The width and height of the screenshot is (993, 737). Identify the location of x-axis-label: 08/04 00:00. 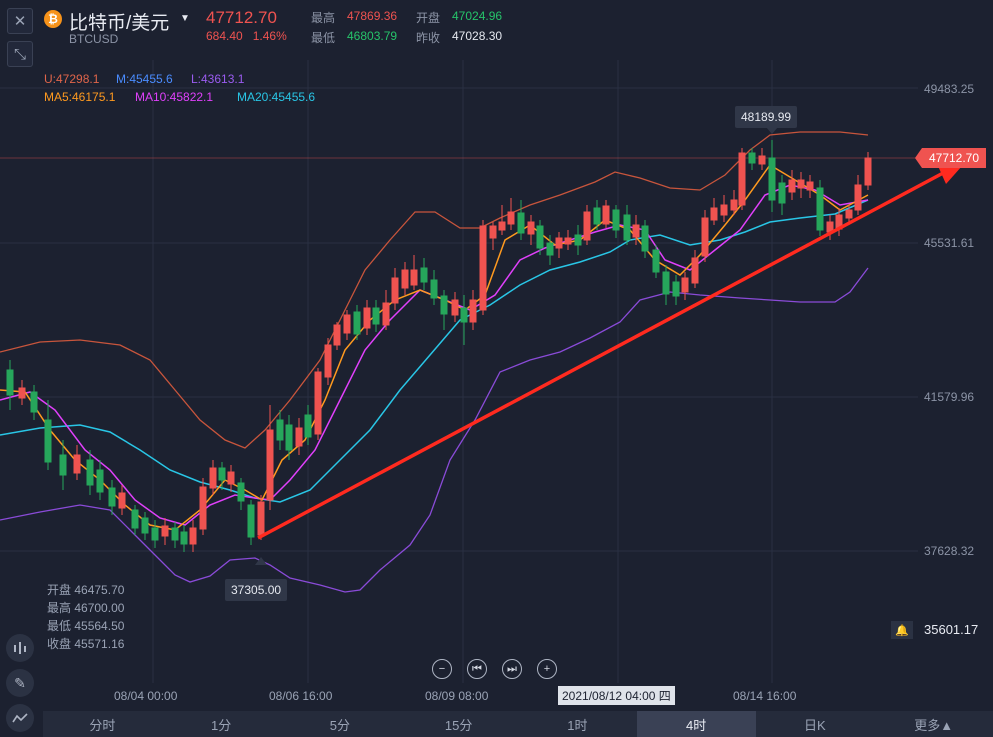
(146, 696).